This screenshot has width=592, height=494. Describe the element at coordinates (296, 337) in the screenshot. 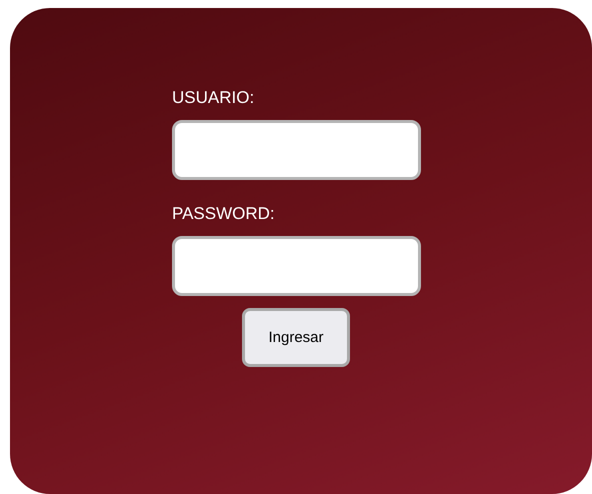

I see `login-button: Ingresar` at that location.